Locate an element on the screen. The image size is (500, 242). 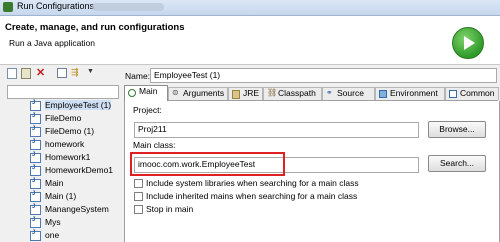
title-bar: Run Configurations is located at coordinates (250, 8).